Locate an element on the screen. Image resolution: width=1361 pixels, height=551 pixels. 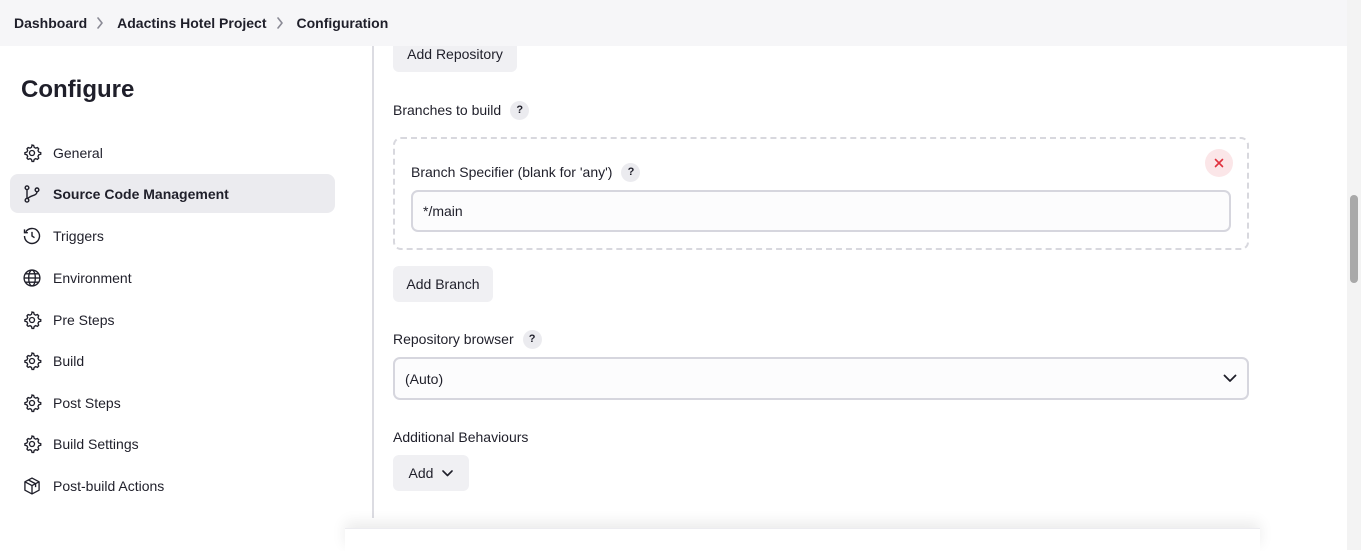
bottom-app-bar is located at coordinates (802, 539).